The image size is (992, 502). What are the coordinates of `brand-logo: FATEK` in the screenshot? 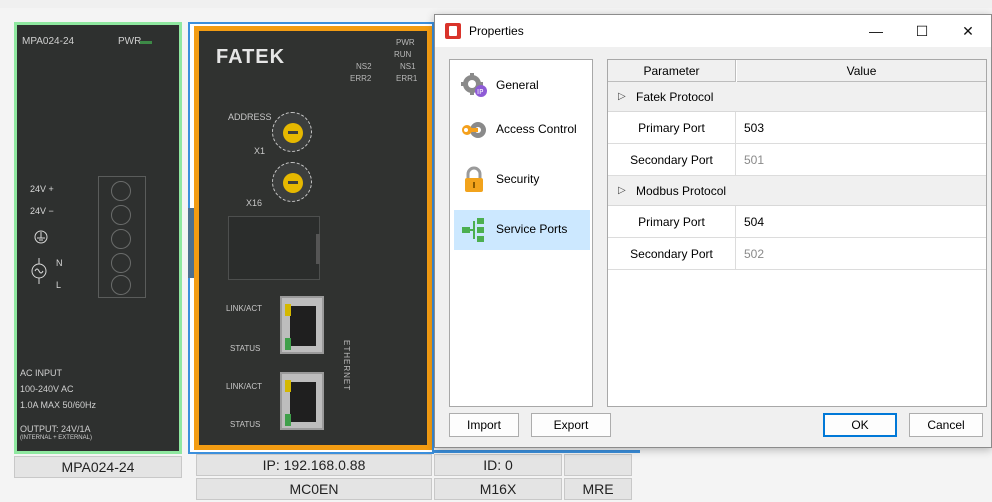 It's located at (251, 57).